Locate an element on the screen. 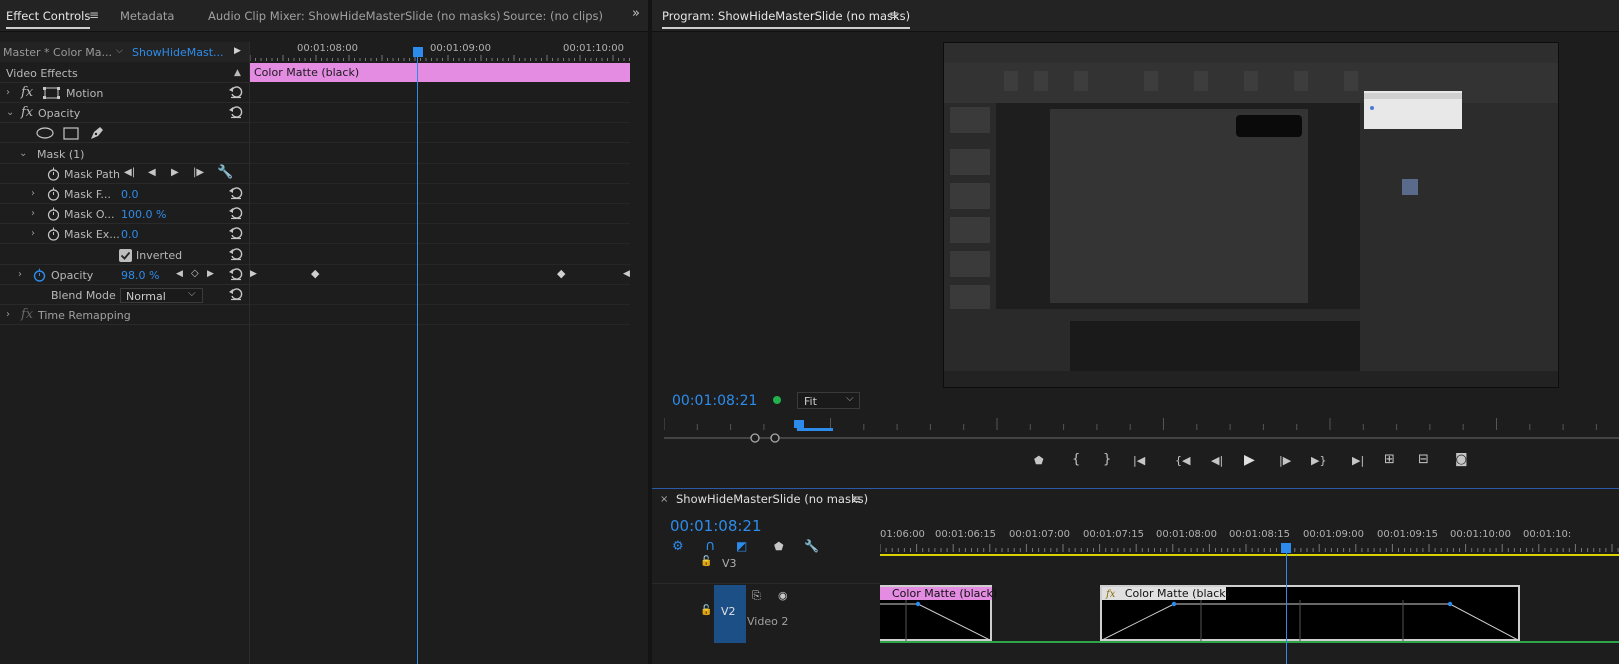  step-forward-icon: |▶ is located at coordinates (198, 172).